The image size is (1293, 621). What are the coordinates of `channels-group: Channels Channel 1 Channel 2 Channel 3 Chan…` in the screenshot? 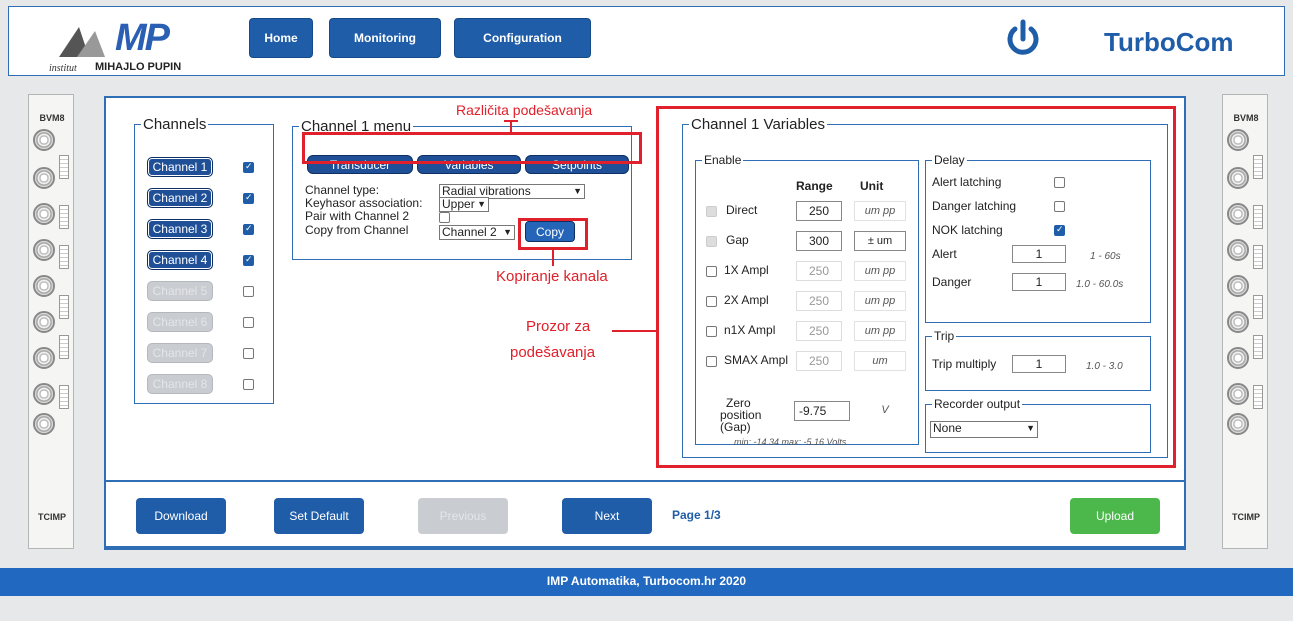 It's located at (204, 260).